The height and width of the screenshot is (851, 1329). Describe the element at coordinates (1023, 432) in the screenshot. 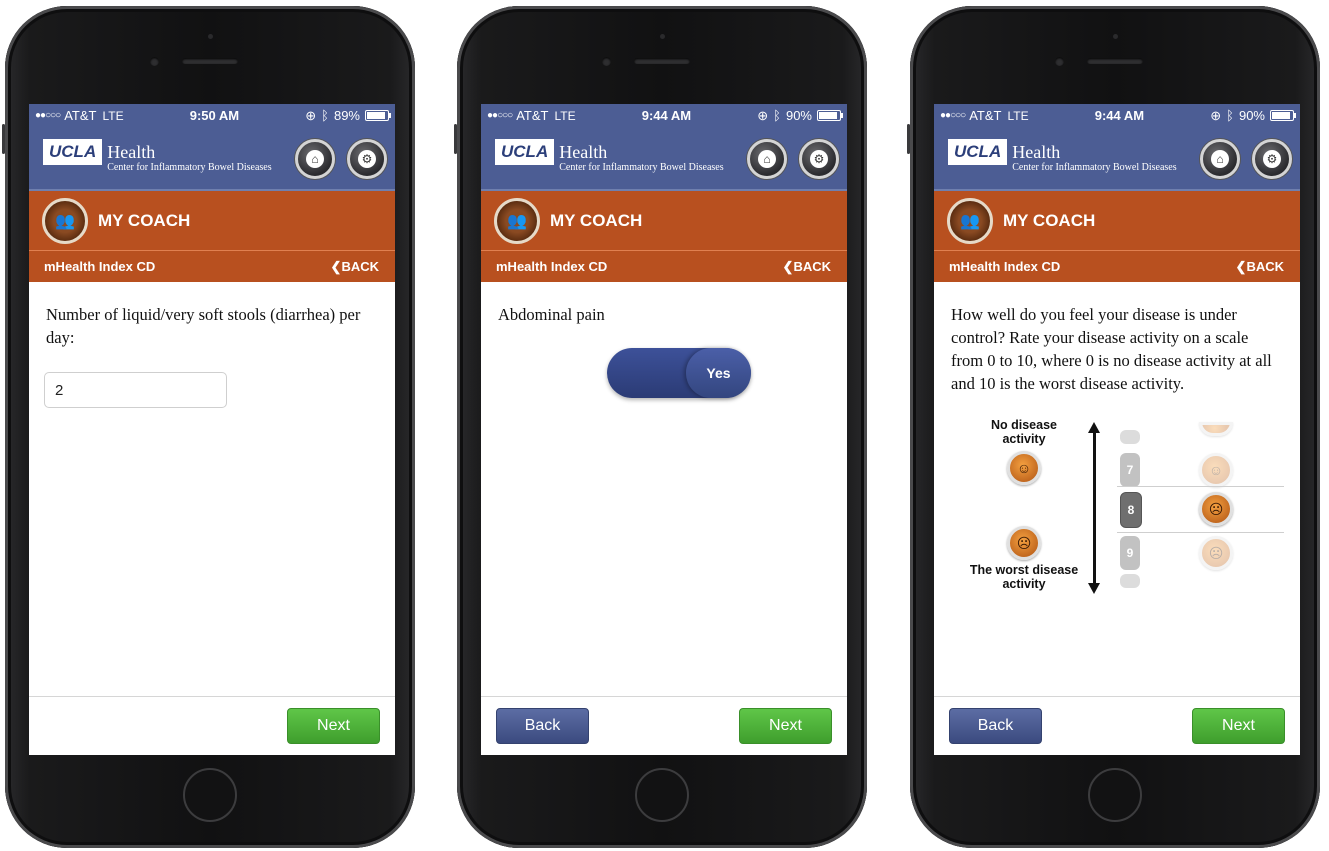

I see `scale-top-label: No disease activity` at that location.